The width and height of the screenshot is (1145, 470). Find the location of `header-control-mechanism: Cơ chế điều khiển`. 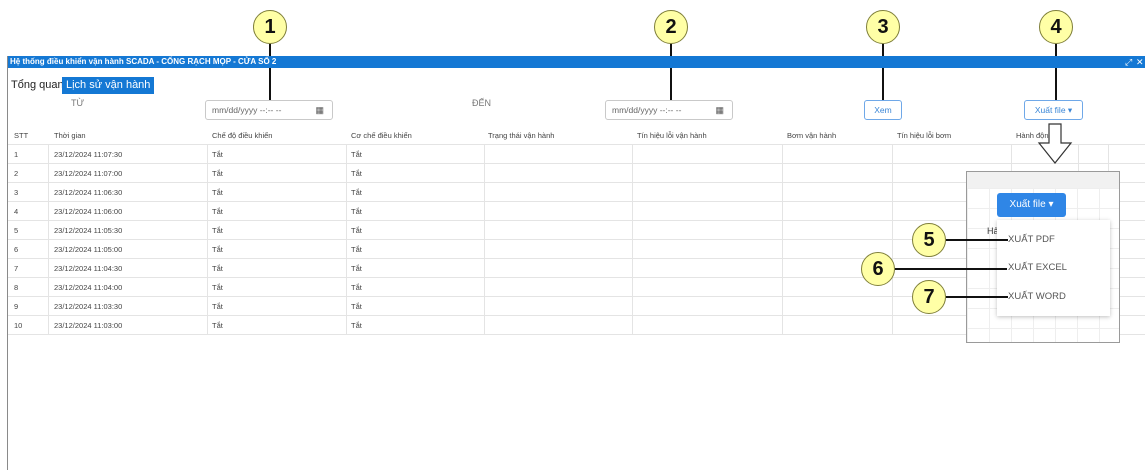

header-control-mechanism: Cơ chế điều khiển is located at coordinates (381, 135).